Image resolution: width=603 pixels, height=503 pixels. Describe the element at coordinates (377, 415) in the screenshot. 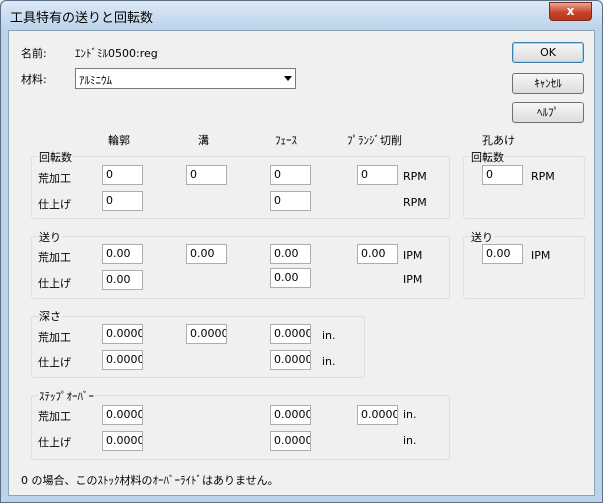

I see `stepover-rough-flange-input: 0.0000` at that location.